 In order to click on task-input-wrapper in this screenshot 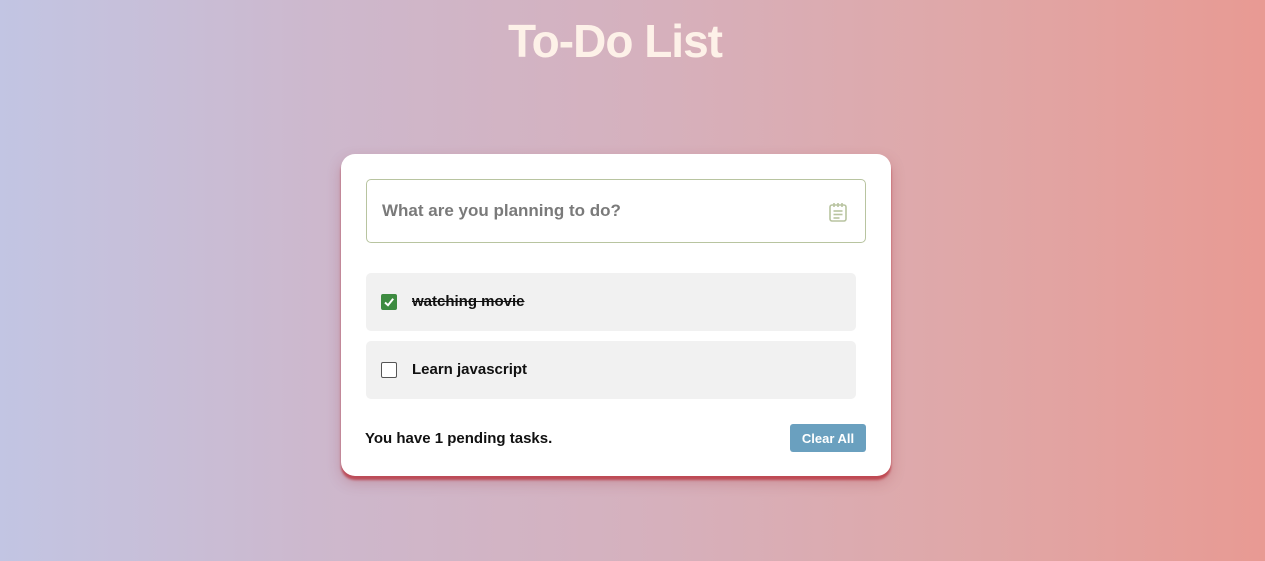, I will do `click(616, 211)`.